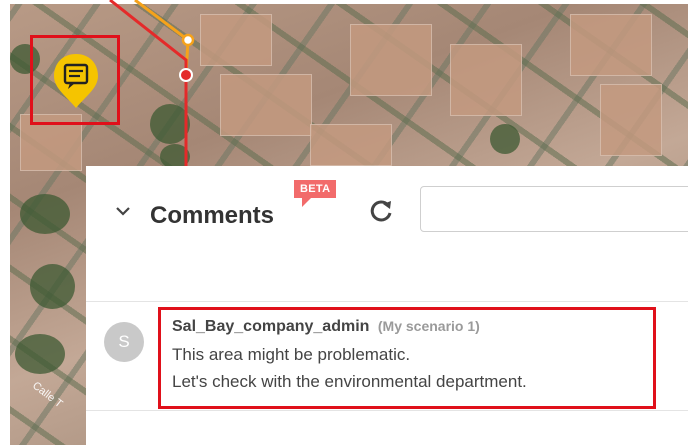 This screenshot has height=445, width=688. What do you see at coordinates (161, 21) in the screenshot?
I see `orange-route-line` at bounding box center [161, 21].